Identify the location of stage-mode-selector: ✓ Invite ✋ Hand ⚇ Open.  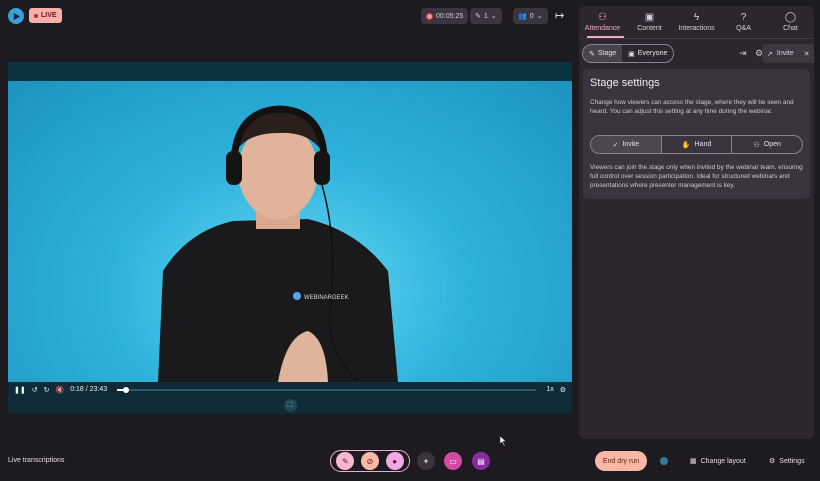
(696, 144).